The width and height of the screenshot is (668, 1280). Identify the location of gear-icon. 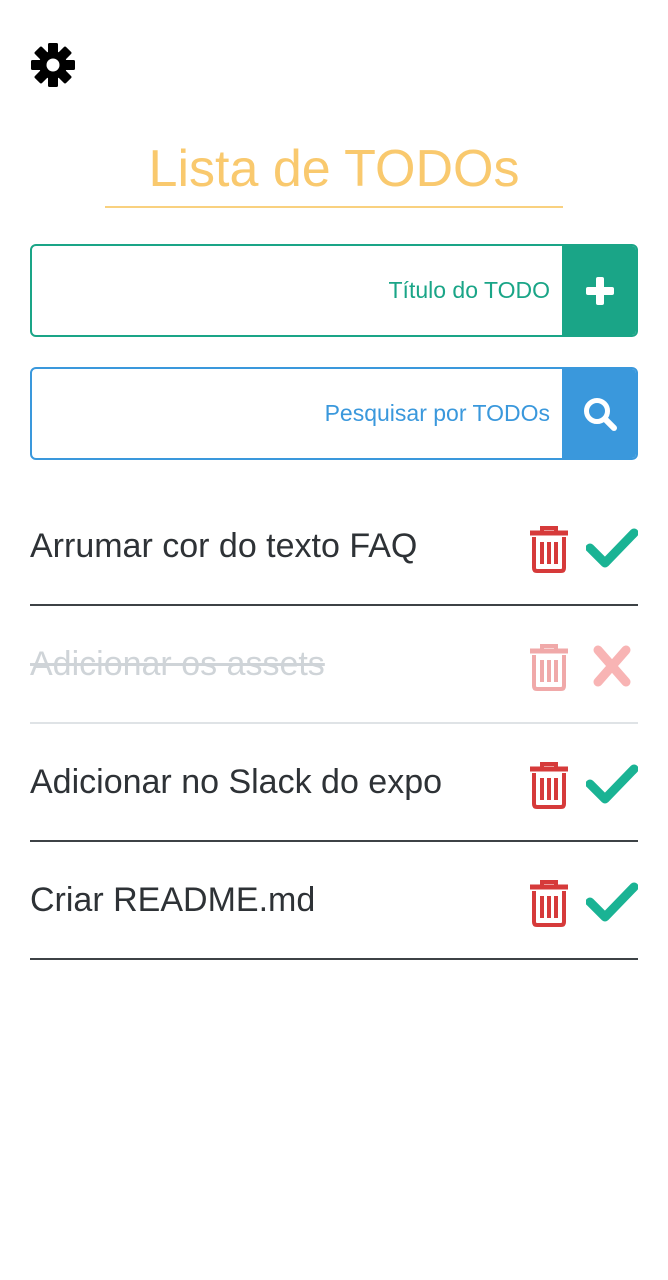
(53, 65).